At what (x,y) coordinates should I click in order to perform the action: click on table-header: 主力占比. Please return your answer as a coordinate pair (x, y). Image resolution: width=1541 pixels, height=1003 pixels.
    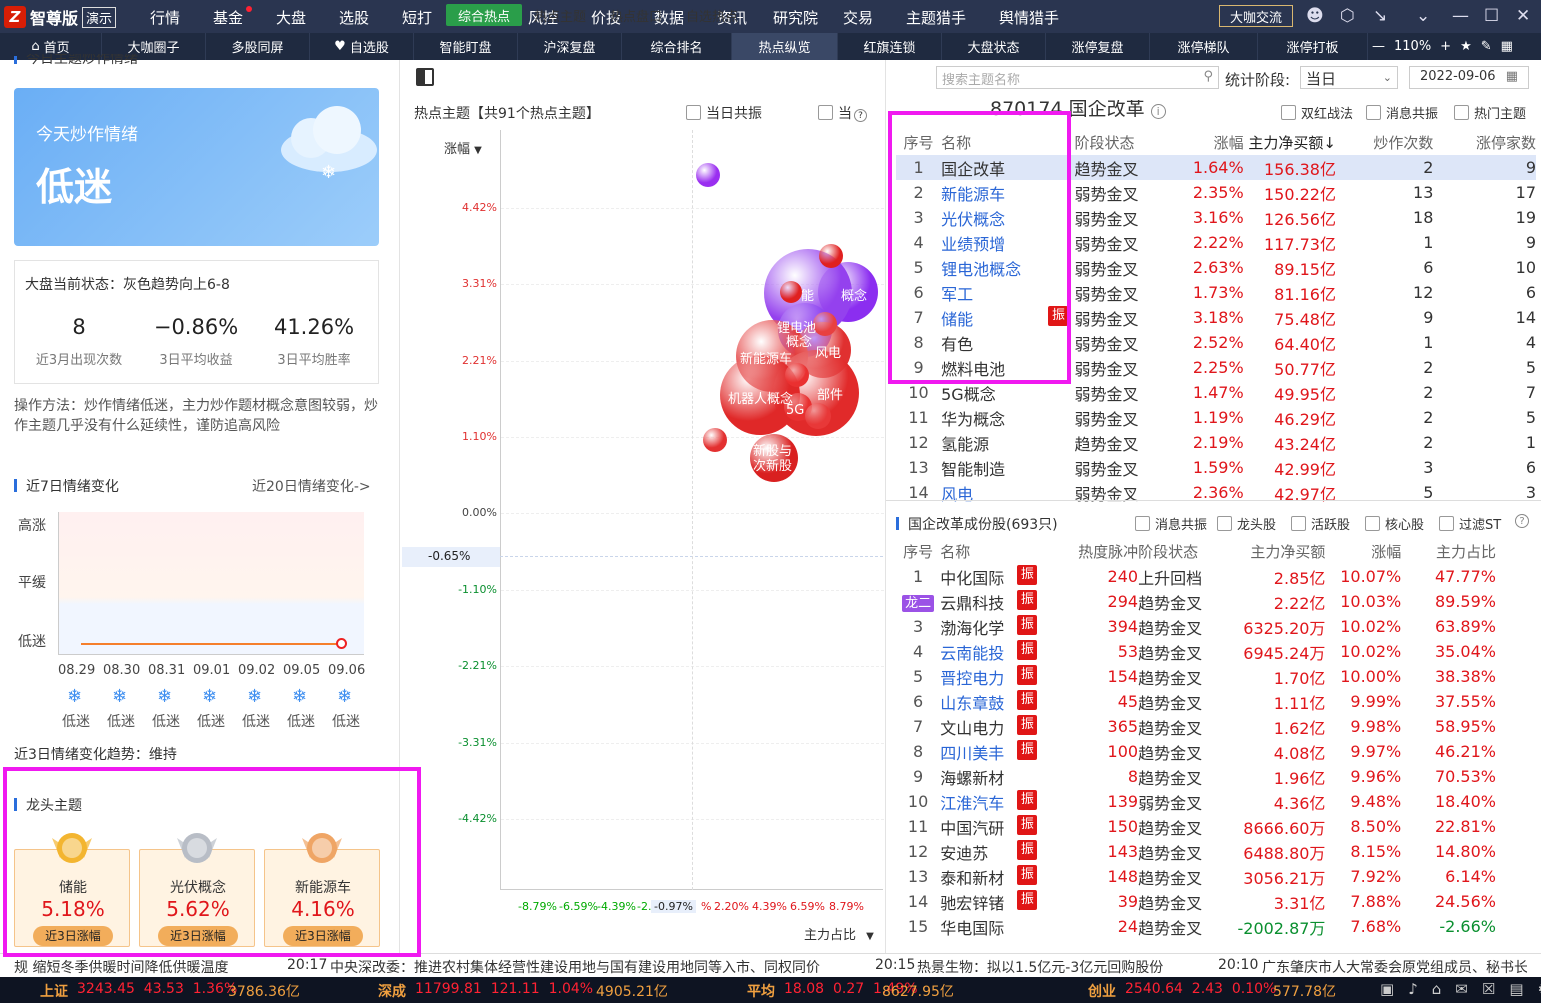
    Looking at the image, I should click on (1448, 551).